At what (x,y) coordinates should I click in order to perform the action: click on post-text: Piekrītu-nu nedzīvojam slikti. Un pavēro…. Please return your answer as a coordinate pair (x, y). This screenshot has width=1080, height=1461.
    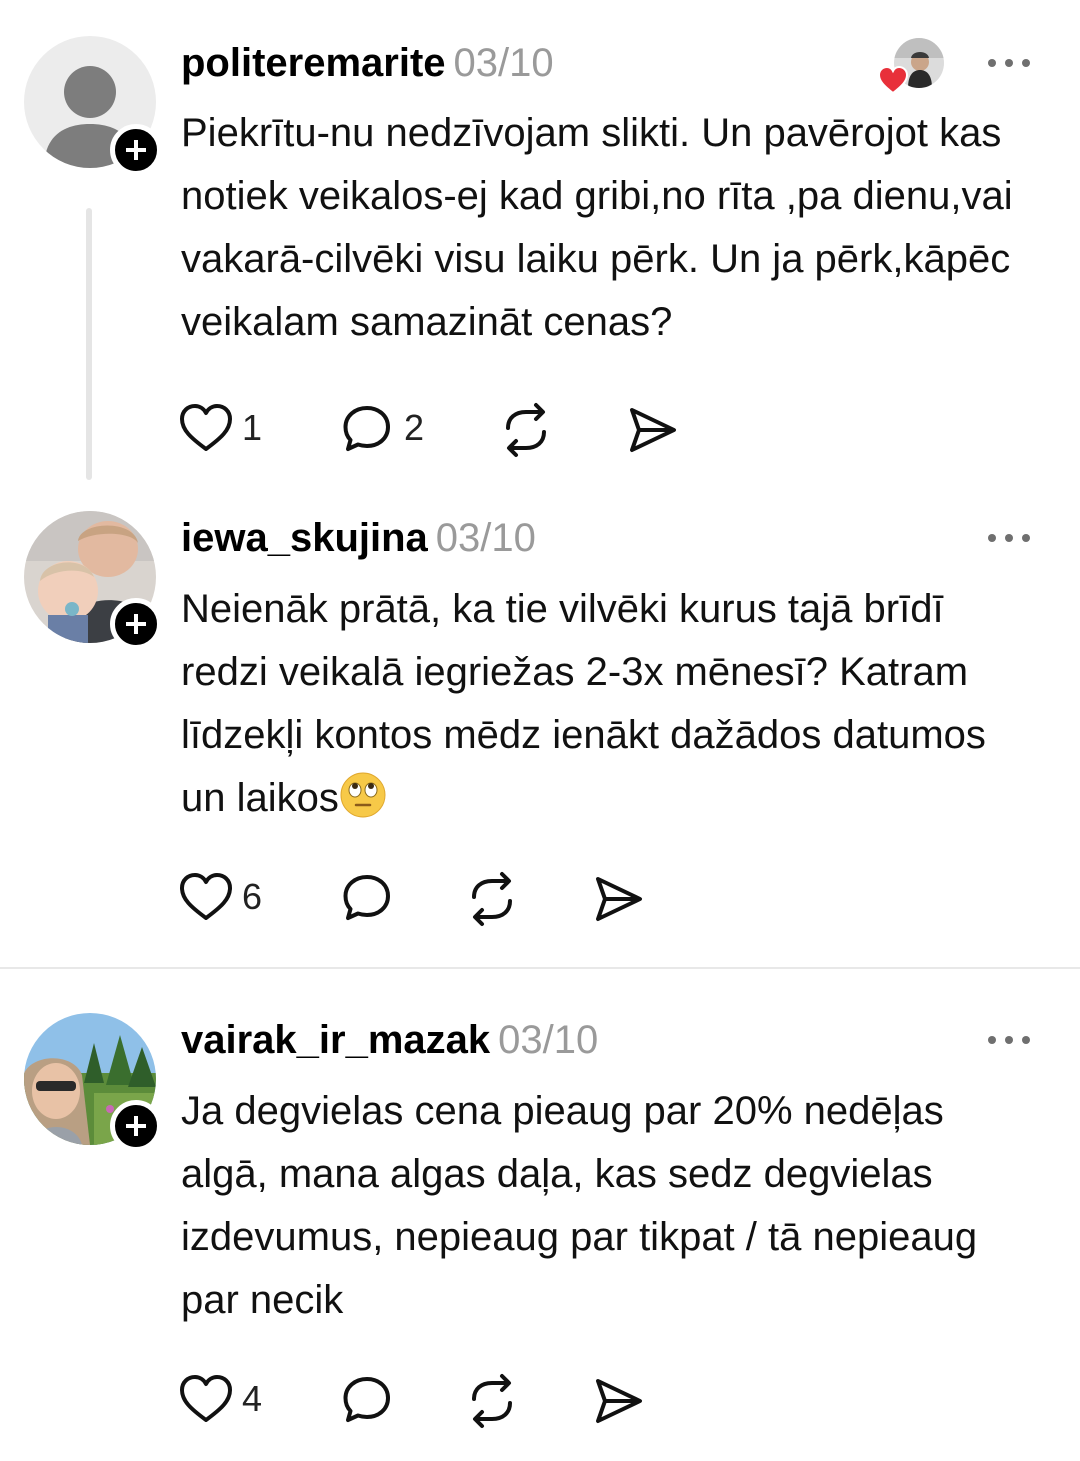
    Looking at the image, I should click on (597, 227).